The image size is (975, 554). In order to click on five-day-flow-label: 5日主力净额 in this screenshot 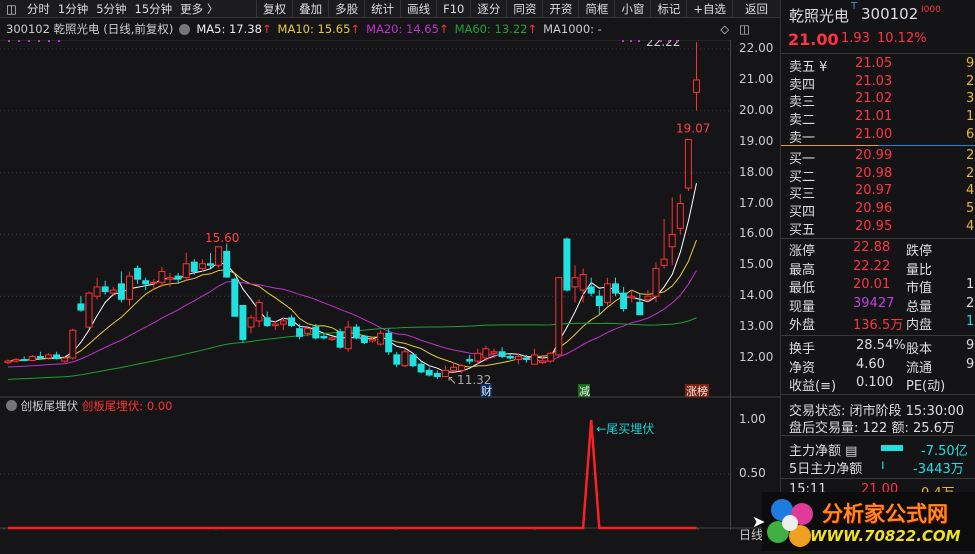, I will do `click(826, 469)`.